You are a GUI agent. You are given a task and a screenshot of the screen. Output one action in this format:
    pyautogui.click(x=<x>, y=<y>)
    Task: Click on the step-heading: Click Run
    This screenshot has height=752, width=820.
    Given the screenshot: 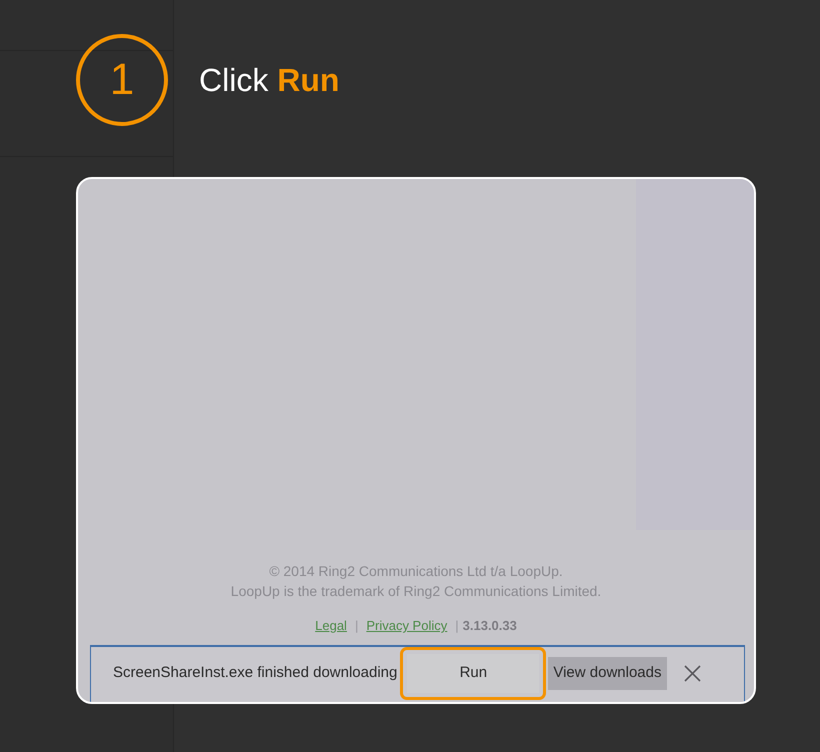 What is the action you would take?
    pyautogui.click(x=269, y=80)
    